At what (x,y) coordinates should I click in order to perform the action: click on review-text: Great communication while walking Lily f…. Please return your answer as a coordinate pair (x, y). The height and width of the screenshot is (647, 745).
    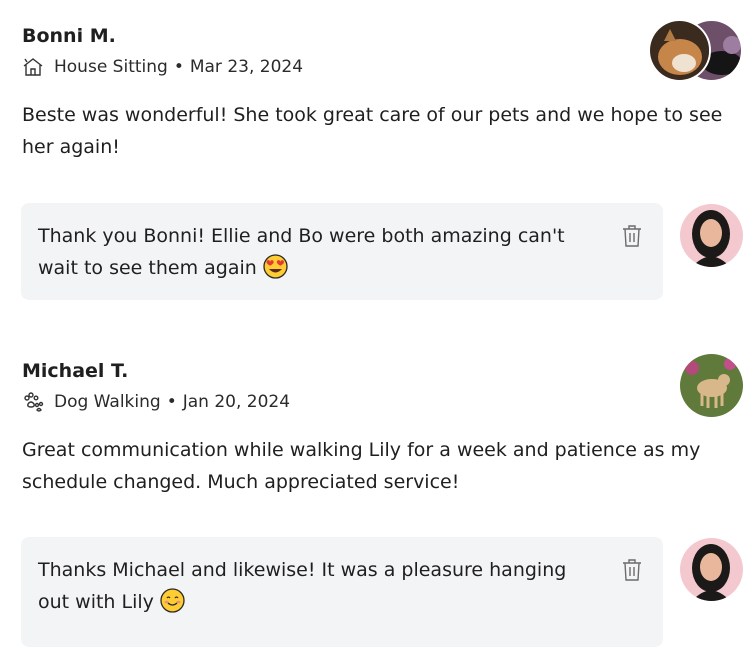
    Looking at the image, I should click on (361, 466).